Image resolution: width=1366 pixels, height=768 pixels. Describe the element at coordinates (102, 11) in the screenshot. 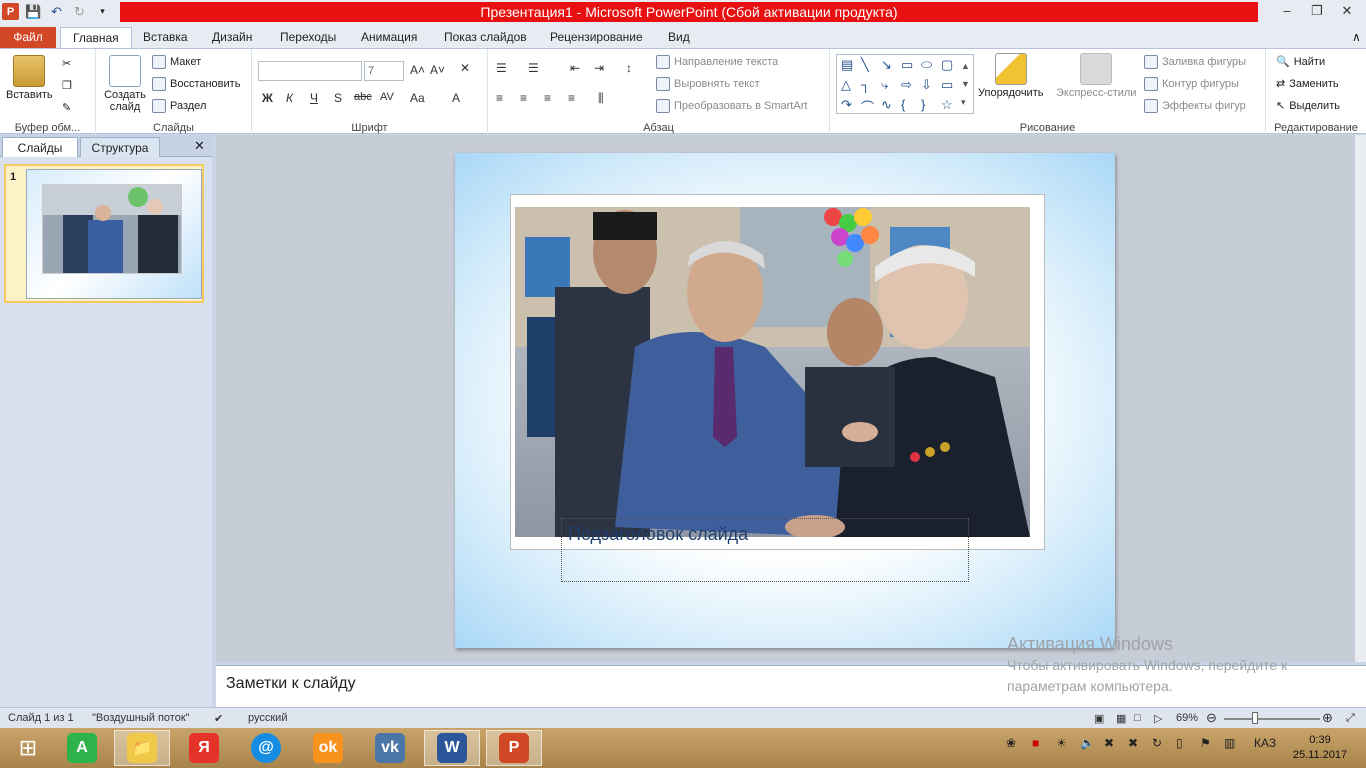

I see `customize-qat-icon: ▾` at that location.